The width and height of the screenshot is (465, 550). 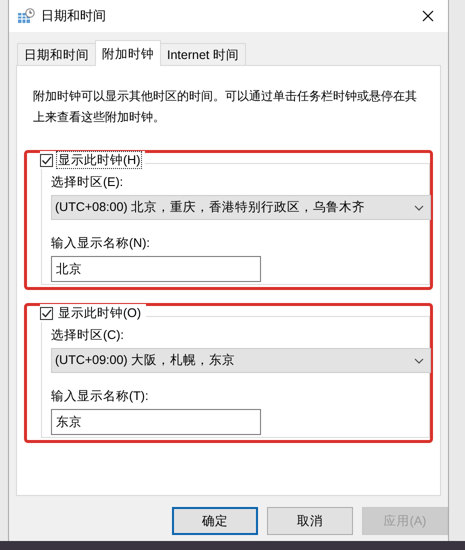 I want to click on dialog-button: 取消, so click(x=310, y=521).